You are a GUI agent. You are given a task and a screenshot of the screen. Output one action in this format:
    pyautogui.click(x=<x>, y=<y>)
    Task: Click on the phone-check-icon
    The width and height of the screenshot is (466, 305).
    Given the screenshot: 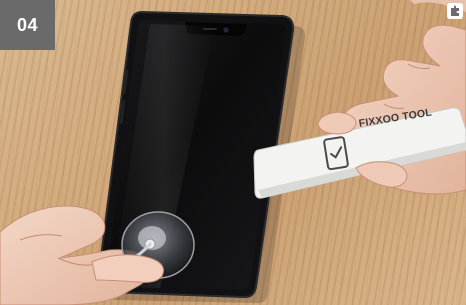 What is the action you would take?
    pyautogui.click(x=336, y=153)
    